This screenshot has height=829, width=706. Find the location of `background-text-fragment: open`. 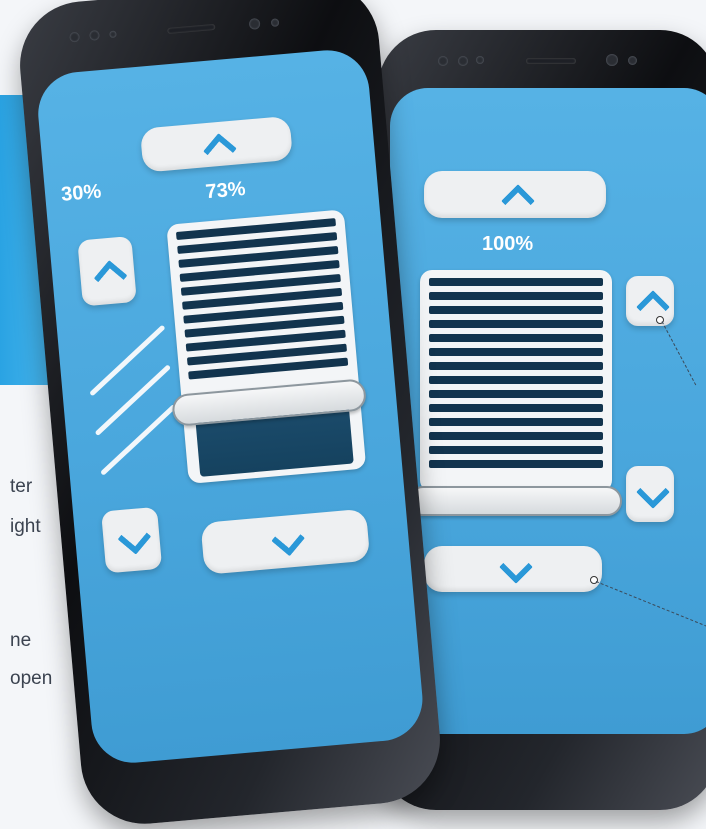

background-text-fragment: open is located at coordinates (31, 678).